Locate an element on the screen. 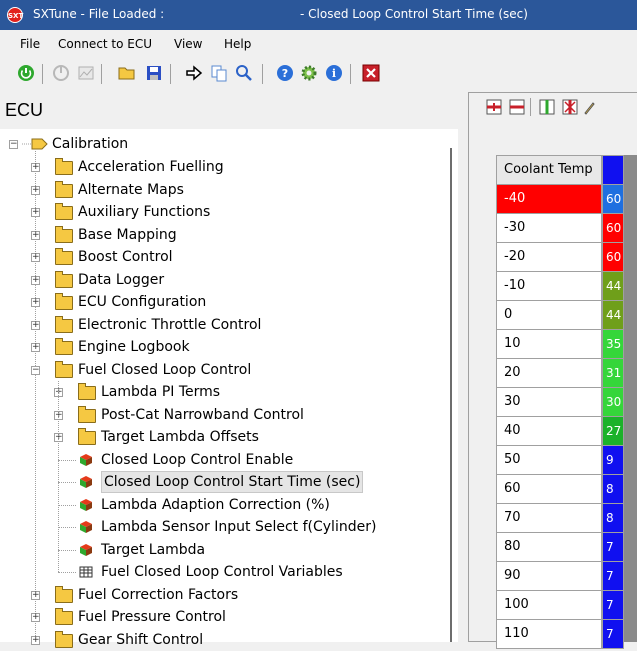 This screenshot has height=651, width=637. coolant-temp-cell: 60 is located at coordinates (549, 489).